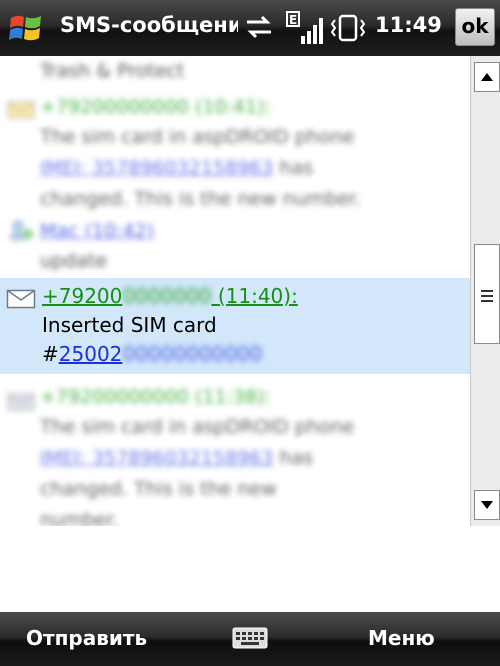  Describe the element at coordinates (129, 325) in the screenshot. I see `message-text: Inserted SIM card` at that location.